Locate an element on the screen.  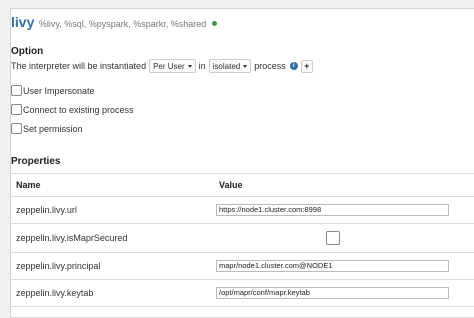
user-impersonate-row: User Impersonate is located at coordinates (53, 90).